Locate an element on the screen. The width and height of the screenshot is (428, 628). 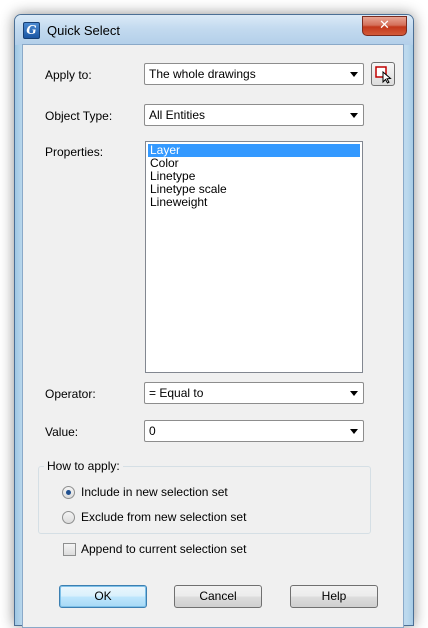
exclude-radio is located at coordinates (68, 517).